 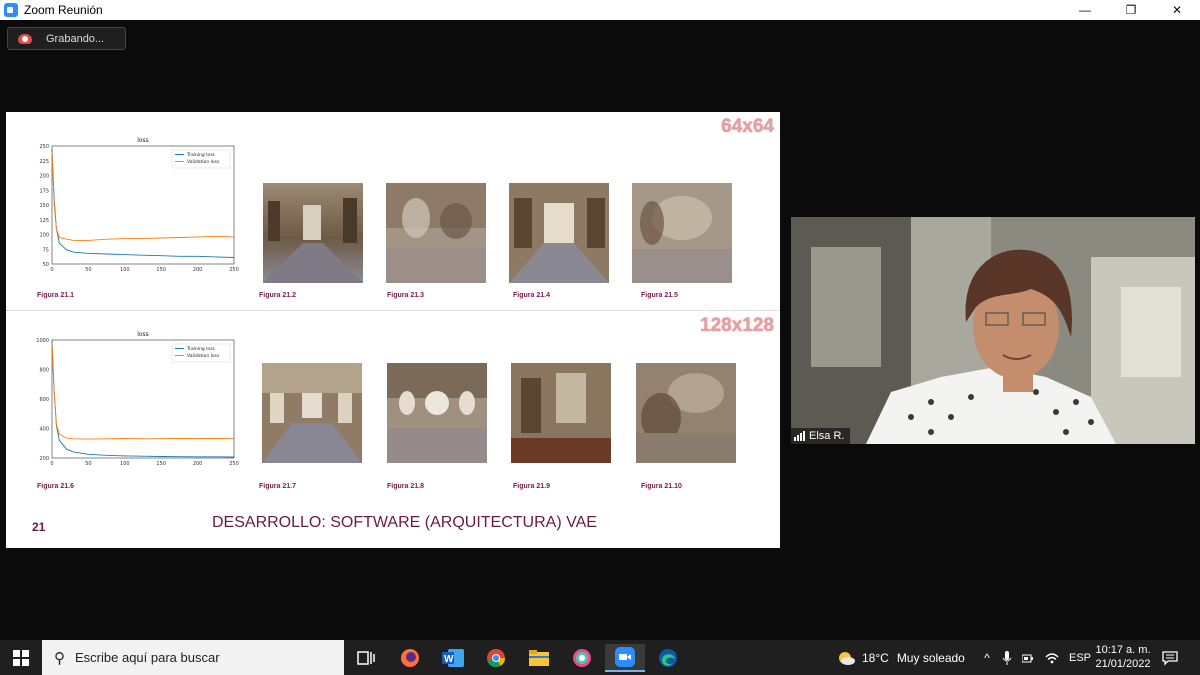 What do you see at coordinates (1007, 658) in the screenshot?
I see `microphone-icon` at bounding box center [1007, 658].